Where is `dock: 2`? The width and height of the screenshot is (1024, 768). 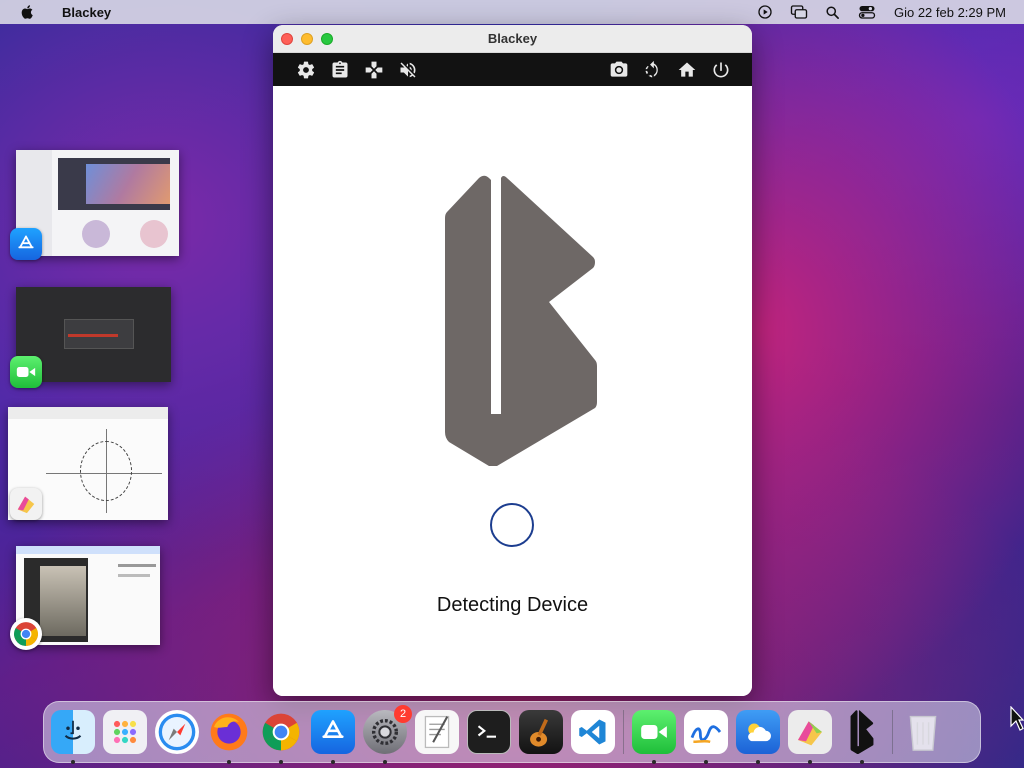
dock: 2 is located at coordinates (512, 732).